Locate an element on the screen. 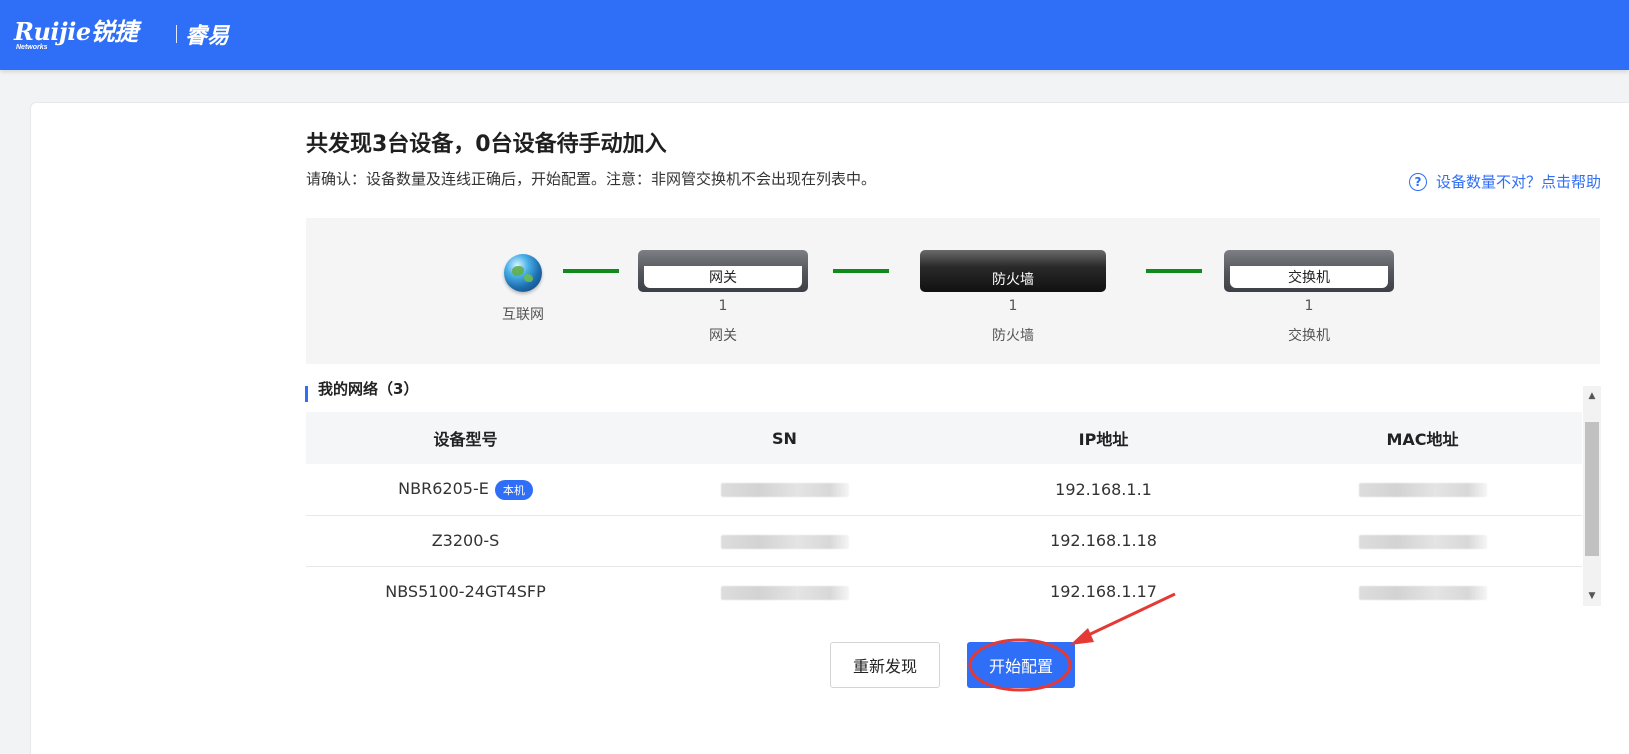  table-scrollbar: ▲ ▼ is located at coordinates (1592, 496).